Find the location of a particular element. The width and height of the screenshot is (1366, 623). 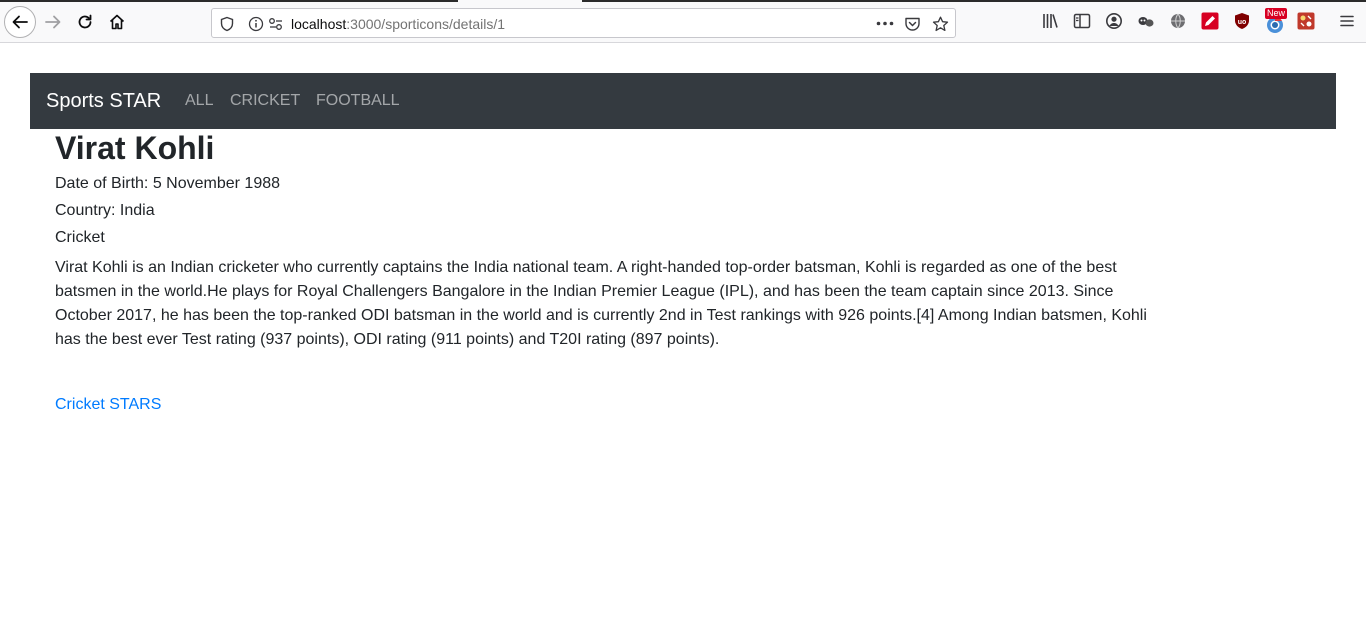

reload-button is located at coordinates (85, 22).